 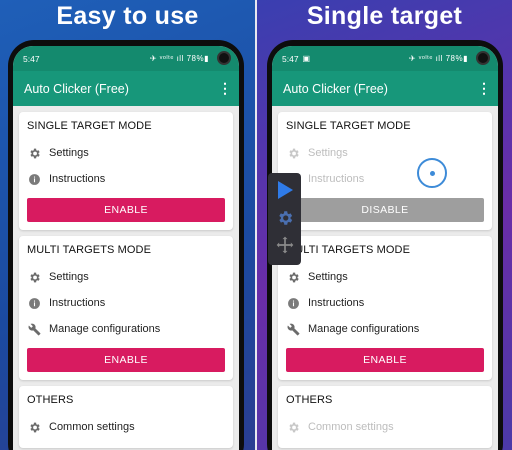 I want to click on headline-left: Easy to use, so click(x=127, y=16).